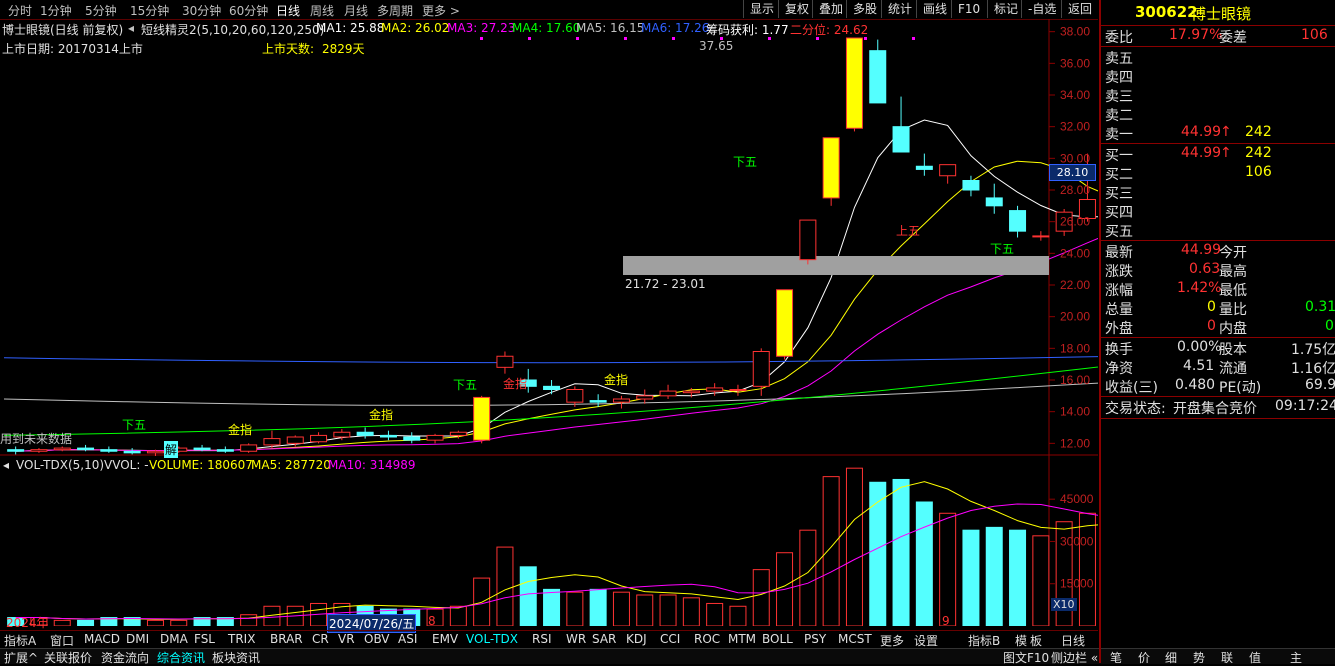 The image size is (1335, 666). Describe the element at coordinates (1002, 249) in the screenshot. I see `signal-xiawu-2: 下五` at that location.